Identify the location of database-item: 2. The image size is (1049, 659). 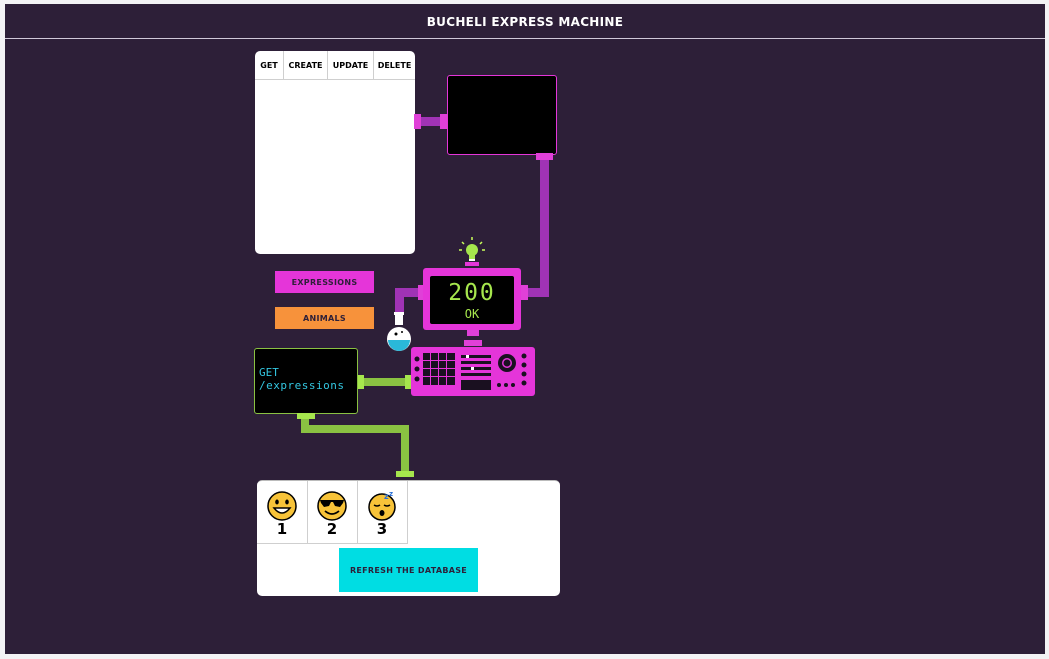
(332, 512).